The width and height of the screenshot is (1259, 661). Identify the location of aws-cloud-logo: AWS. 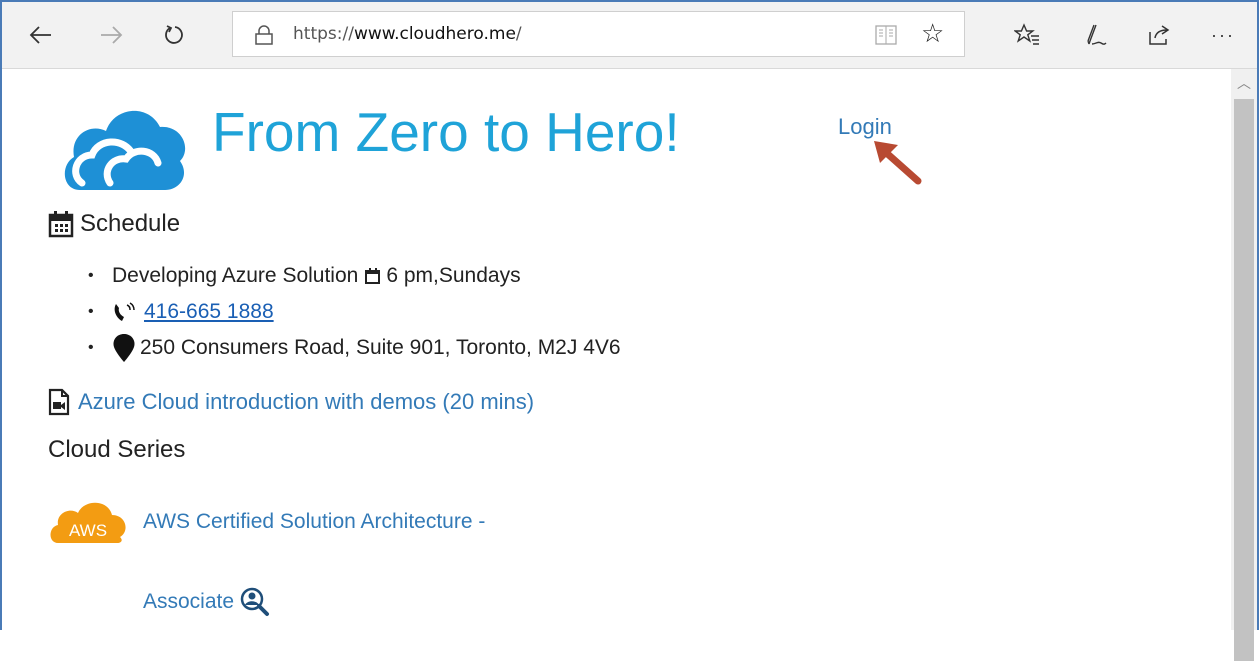
(88, 522).